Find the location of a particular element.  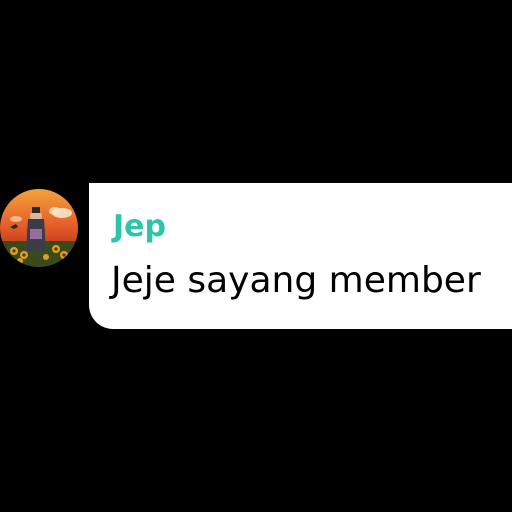

avatar is located at coordinates (39, 228).